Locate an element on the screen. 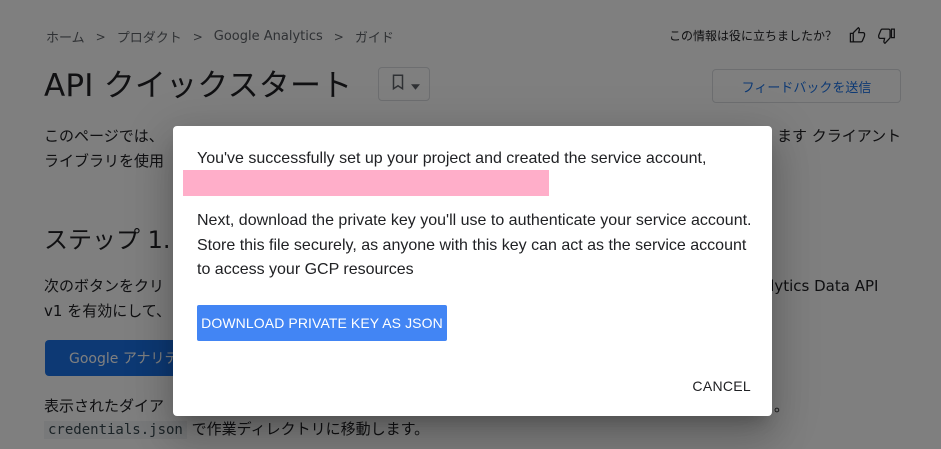 This screenshot has width=941, height=449. cancel-button: CANCEL is located at coordinates (721, 386).